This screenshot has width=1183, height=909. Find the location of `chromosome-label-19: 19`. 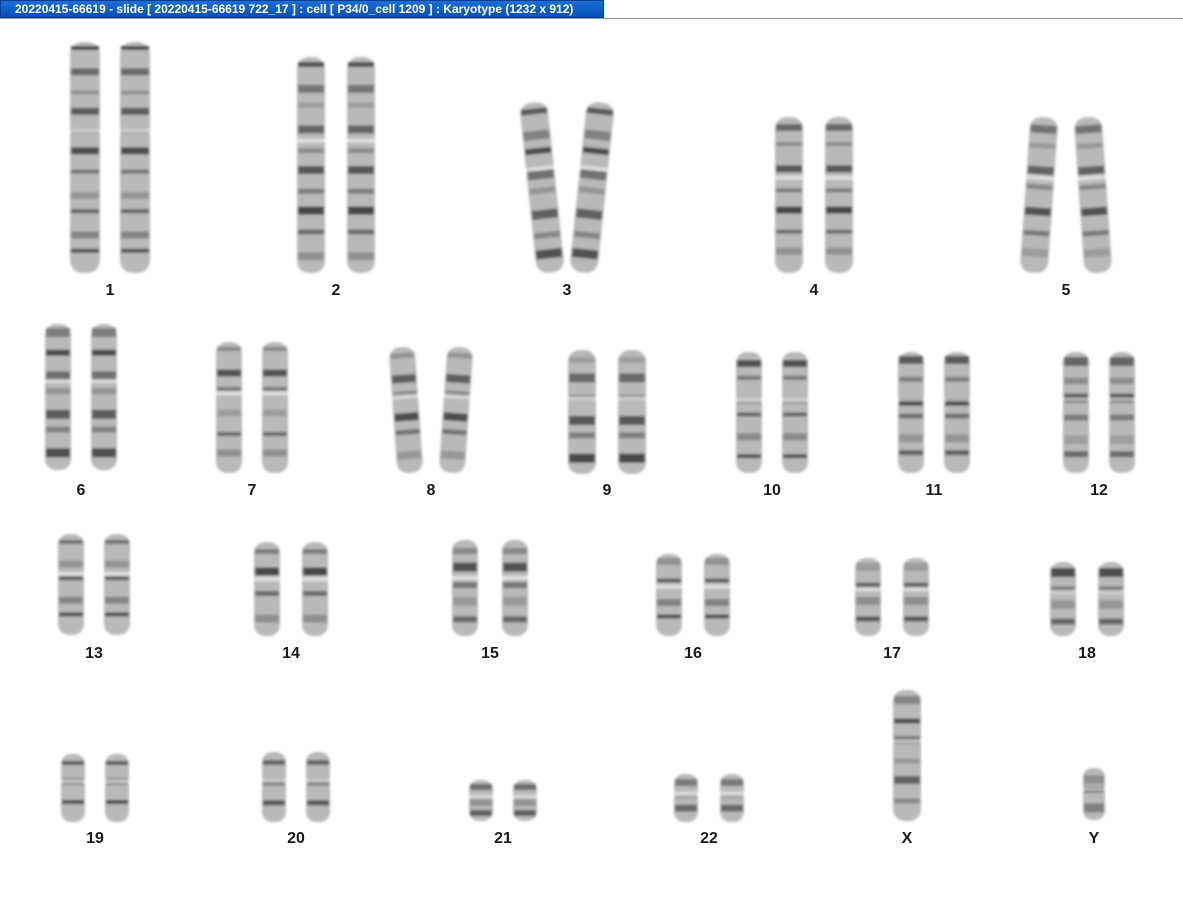

chromosome-label-19: 19 is located at coordinates (95, 838).